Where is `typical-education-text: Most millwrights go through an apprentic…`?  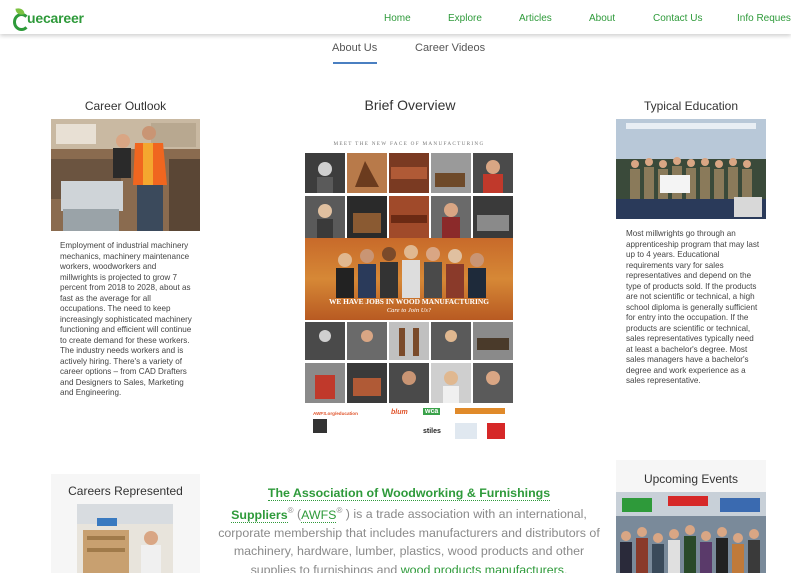 typical-education-text: Most millwrights go through an apprentic… is located at coordinates (693, 307).